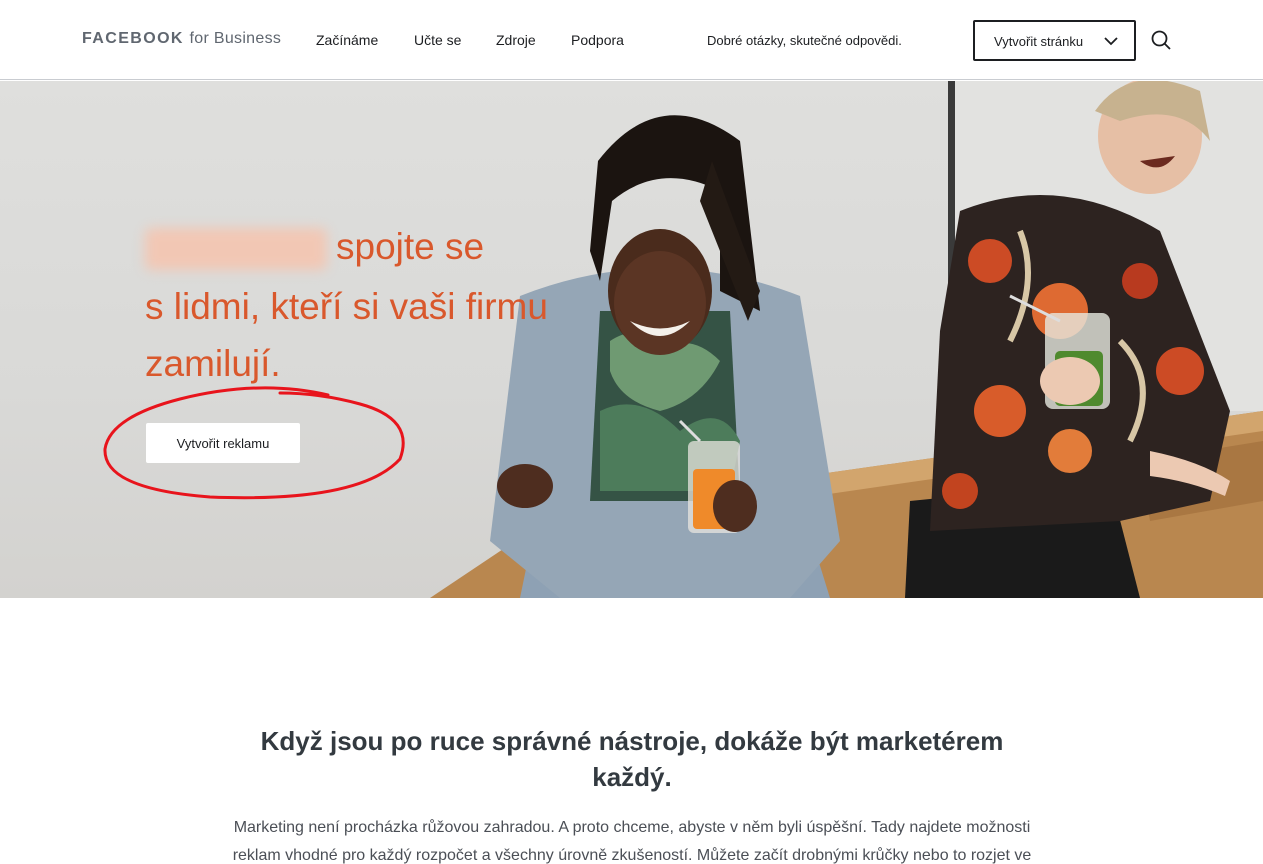 This screenshot has height=864, width=1263. What do you see at coordinates (516, 40) in the screenshot?
I see `nav-item-zdroje: Zdroje` at bounding box center [516, 40].